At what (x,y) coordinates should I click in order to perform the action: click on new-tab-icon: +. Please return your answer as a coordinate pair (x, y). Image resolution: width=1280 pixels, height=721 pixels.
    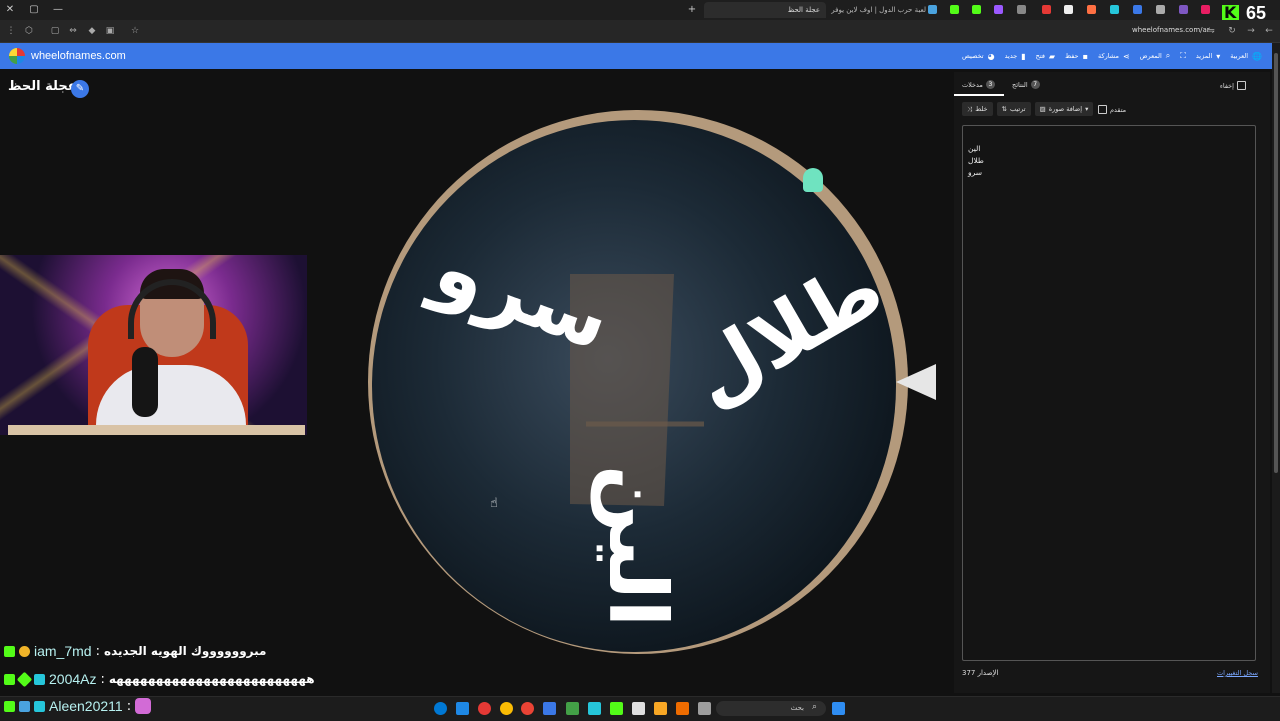
    Looking at the image, I should click on (692, 10).